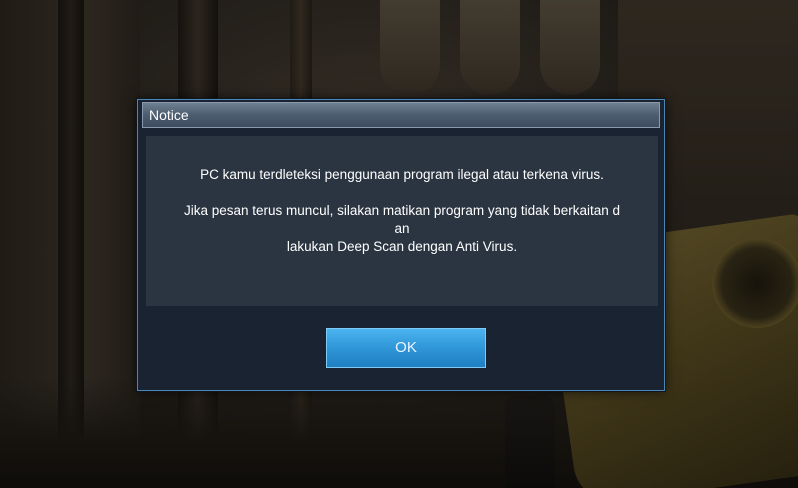 This screenshot has height=488, width=798. I want to click on dialog-title: Notice, so click(401, 115).